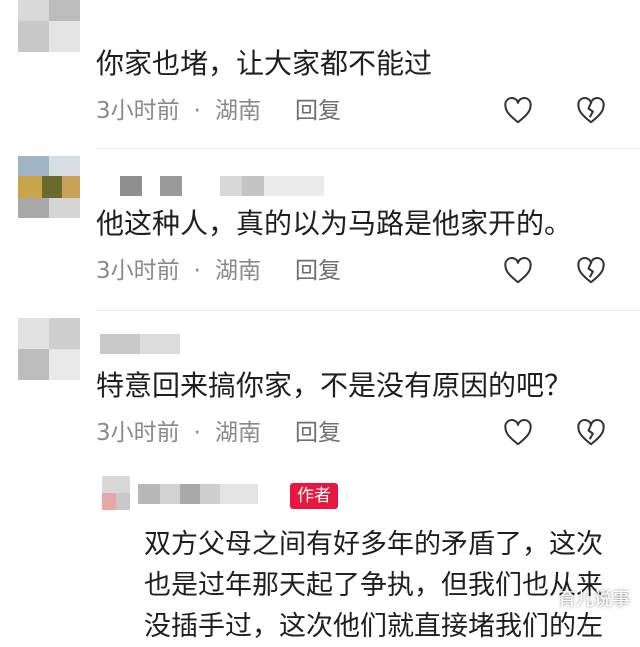 This screenshot has height=647, width=640. Describe the element at coordinates (314, 496) in the screenshot. I see `author-badge: 作者` at that location.